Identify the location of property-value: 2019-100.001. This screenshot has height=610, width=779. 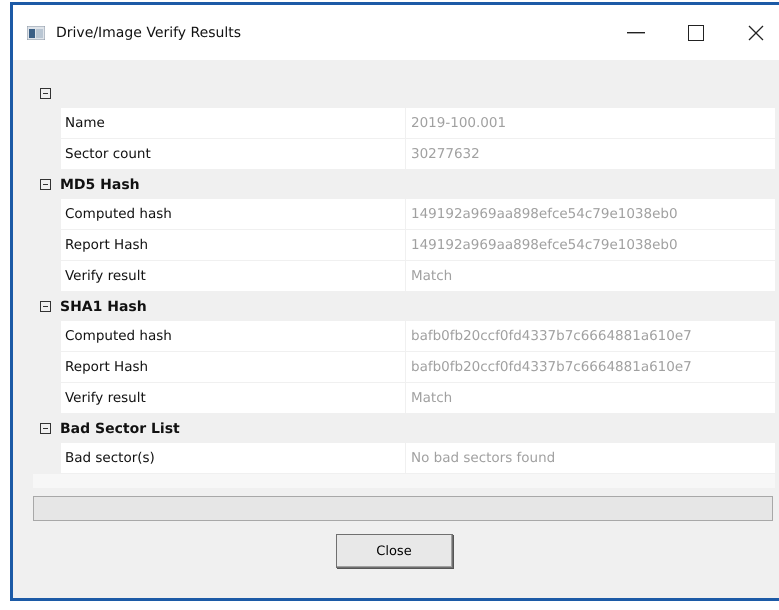
(459, 123).